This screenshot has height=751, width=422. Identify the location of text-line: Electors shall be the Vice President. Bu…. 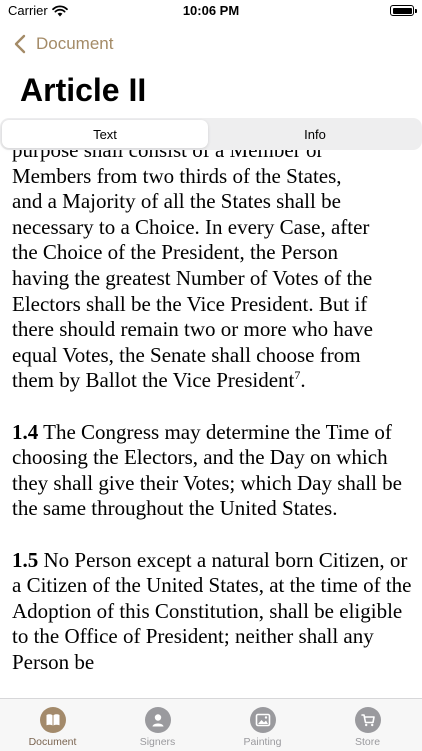
(190, 303).